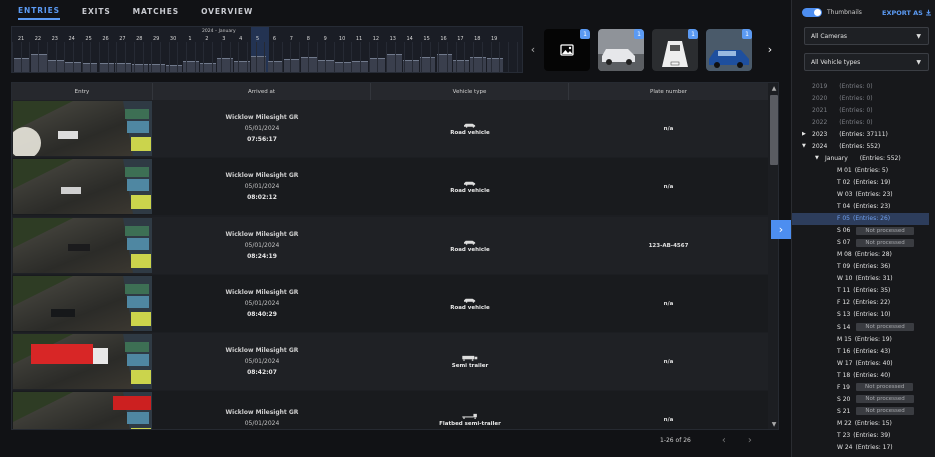 The image size is (935, 457). What do you see at coordinates (774, 130) in the screenshot?
I see `scrollbar-thumb` at bounding box center [774, 130].